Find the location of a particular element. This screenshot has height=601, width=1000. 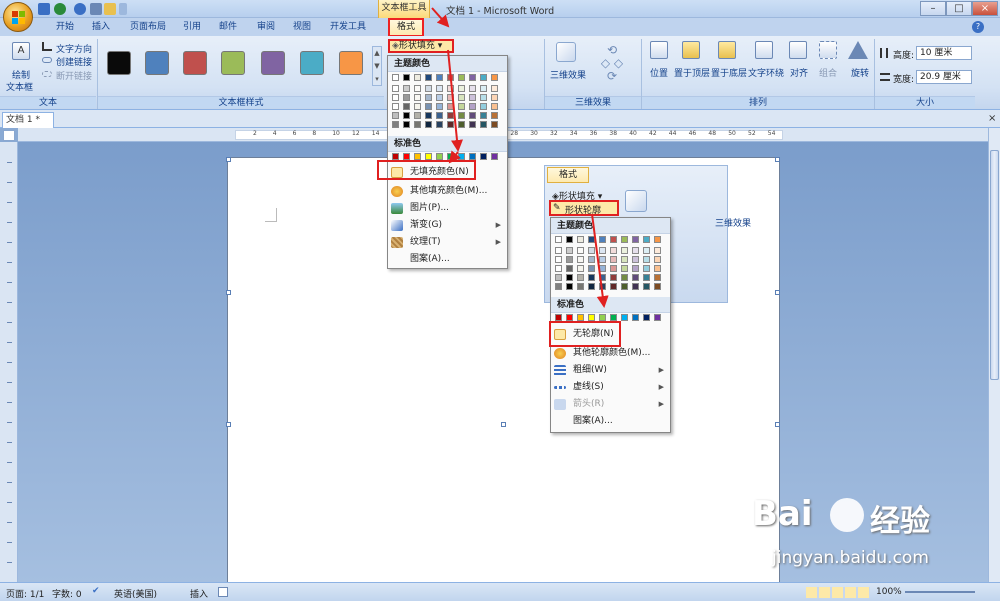

rotate-icon is located at coordinates (858, 50).